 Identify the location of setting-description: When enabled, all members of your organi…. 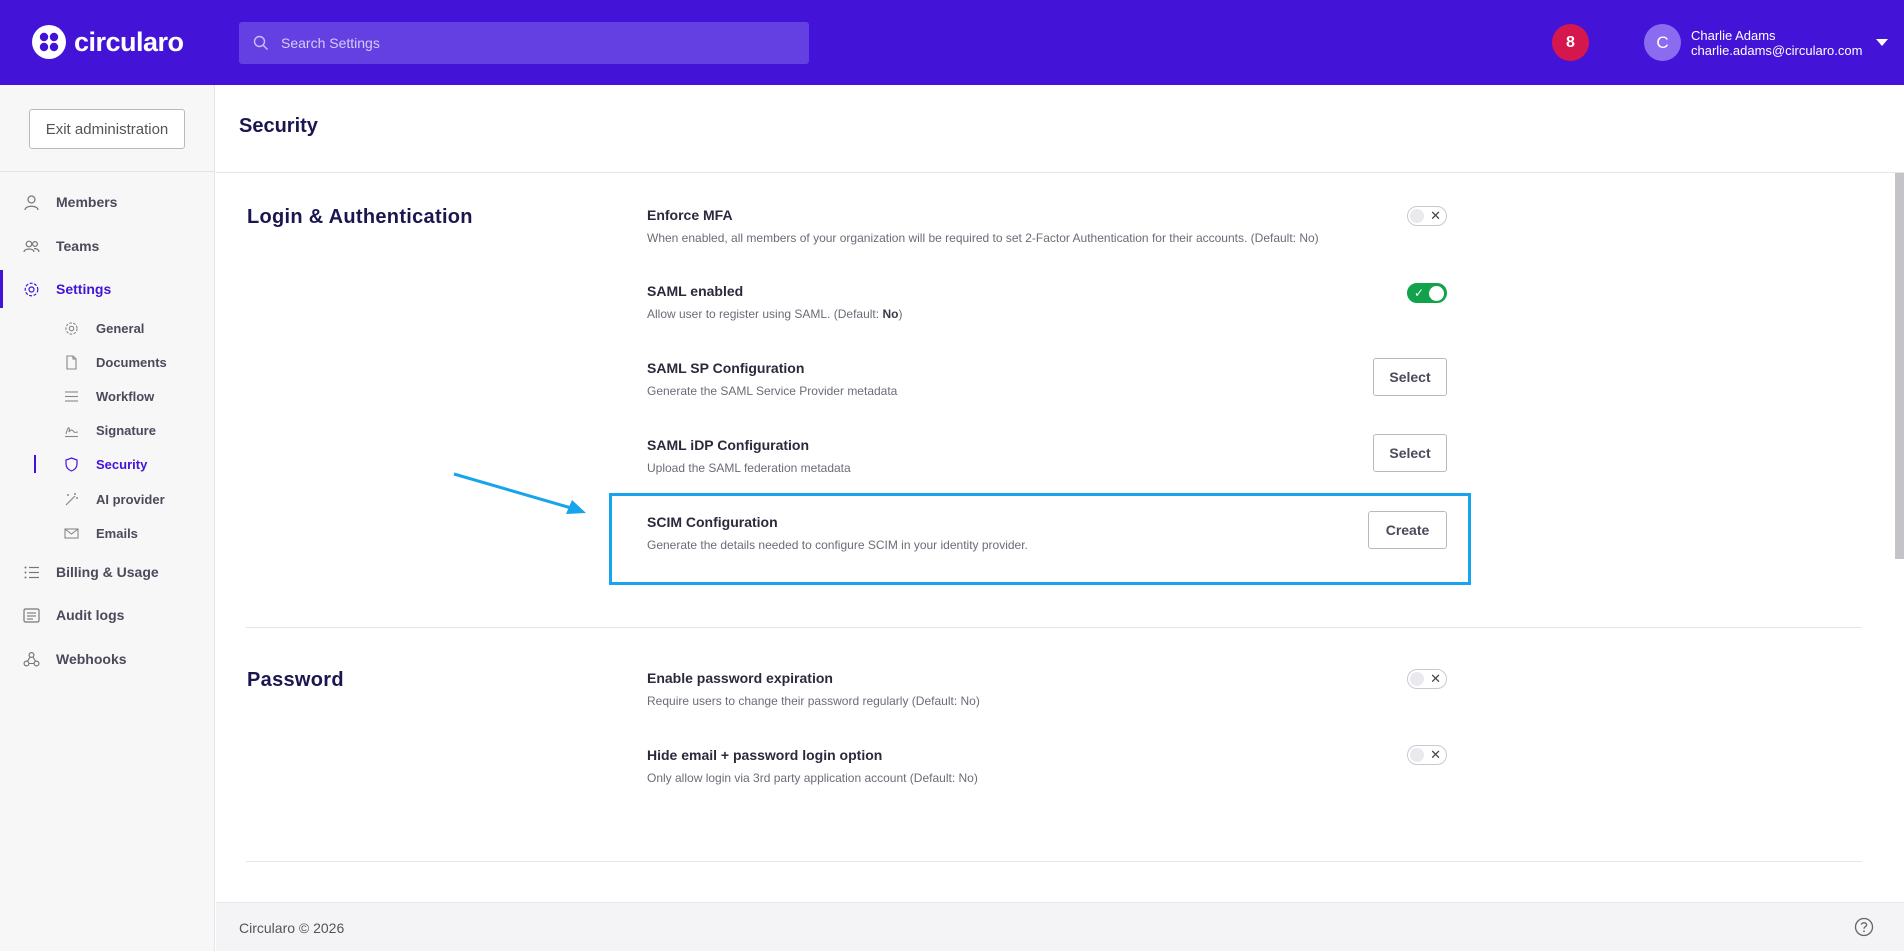
(983, 238).